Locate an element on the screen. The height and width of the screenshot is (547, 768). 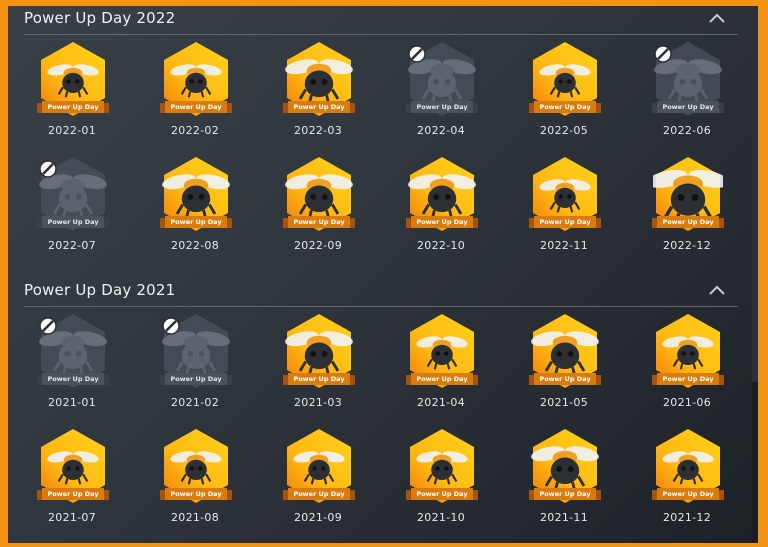
badge-2022-07: Power Up Day 2022-07 is located at coordinates (72, 210).